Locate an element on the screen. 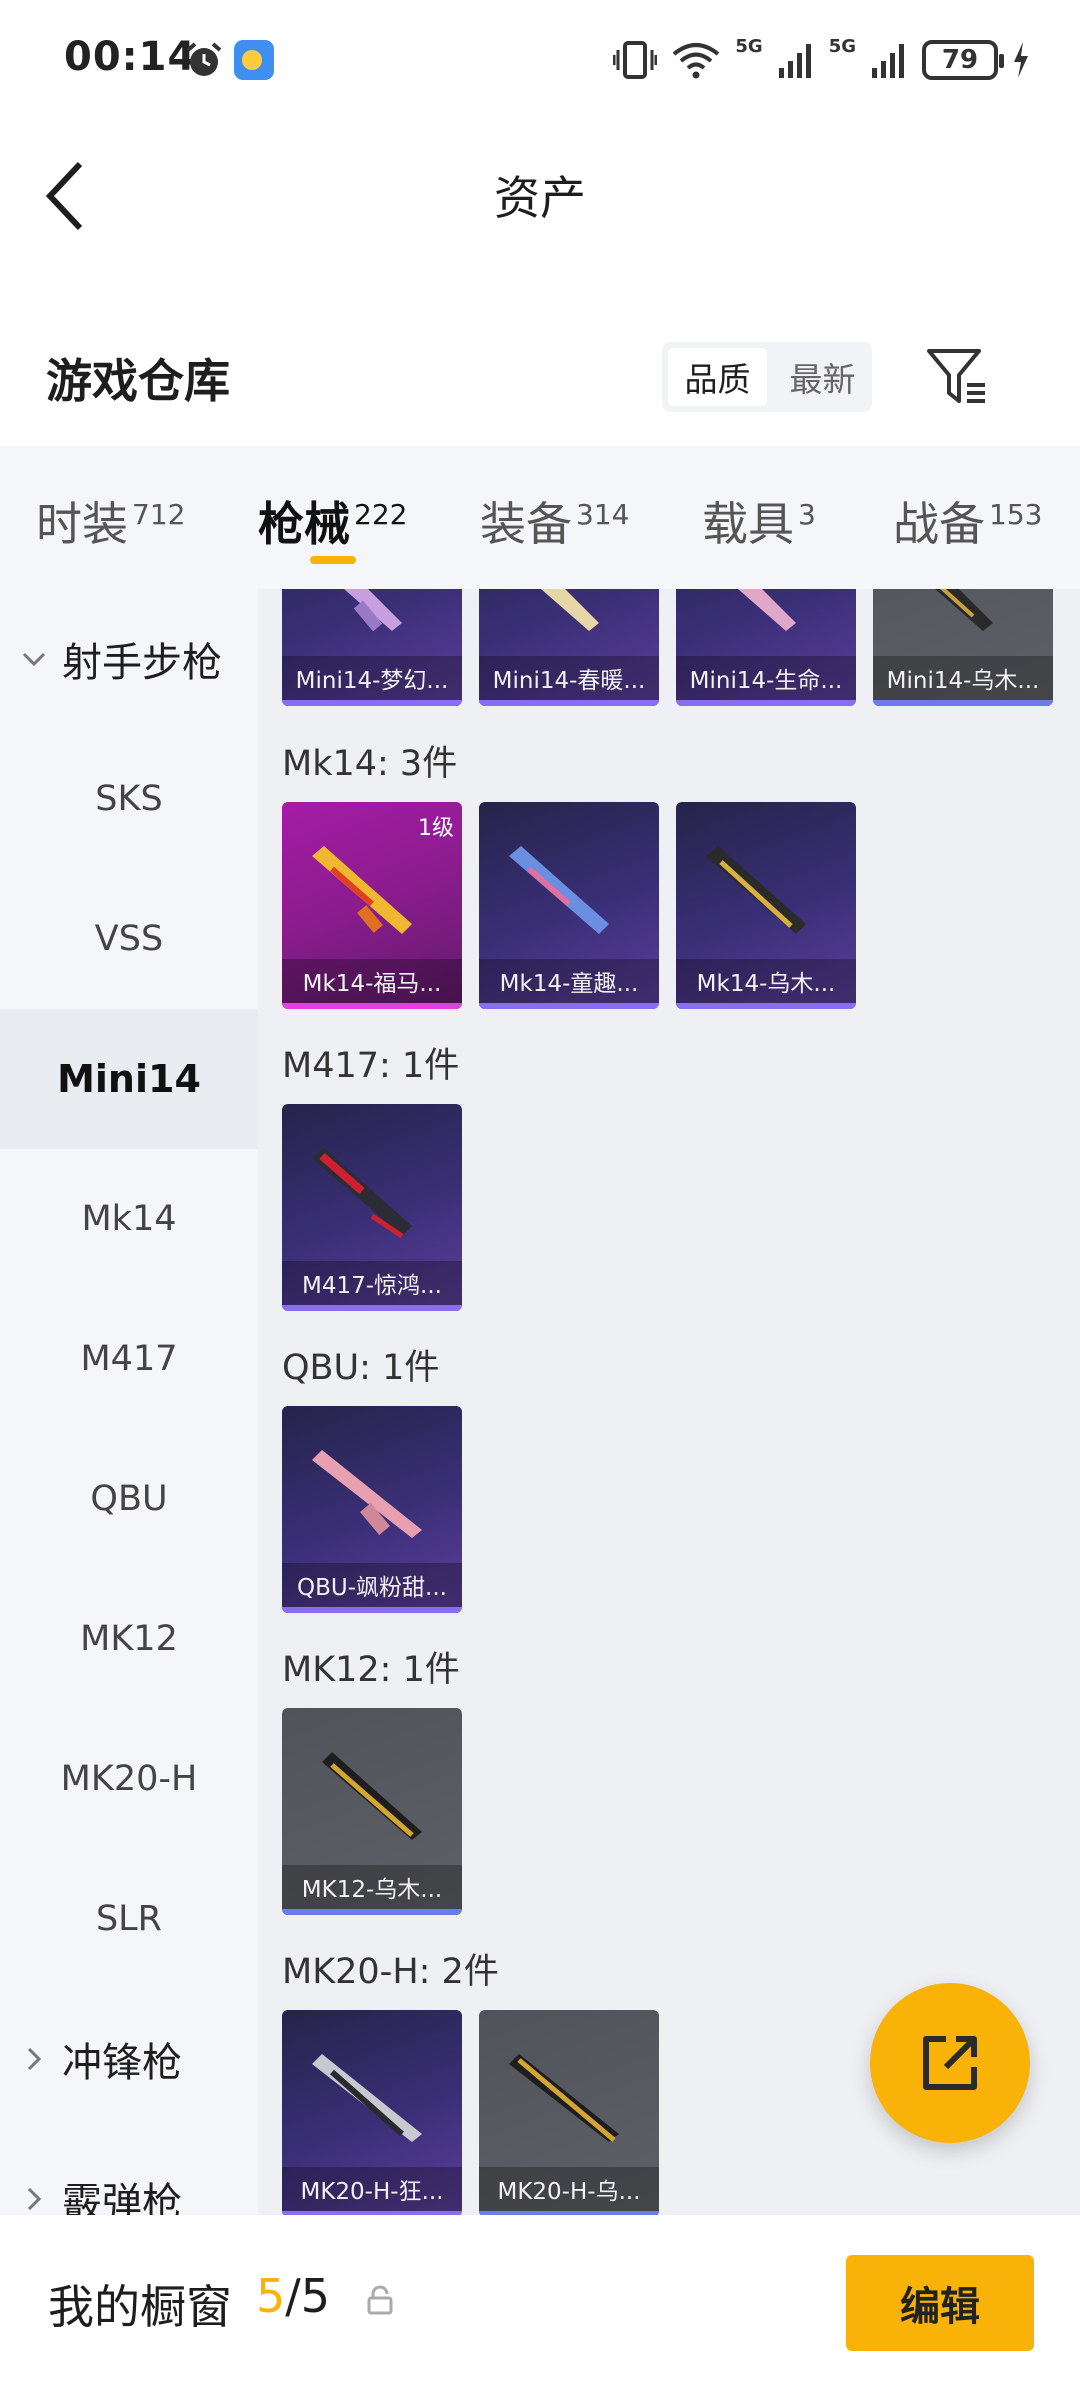  sidebar-item-m417: M417 is located at coordinates (129, 1359).